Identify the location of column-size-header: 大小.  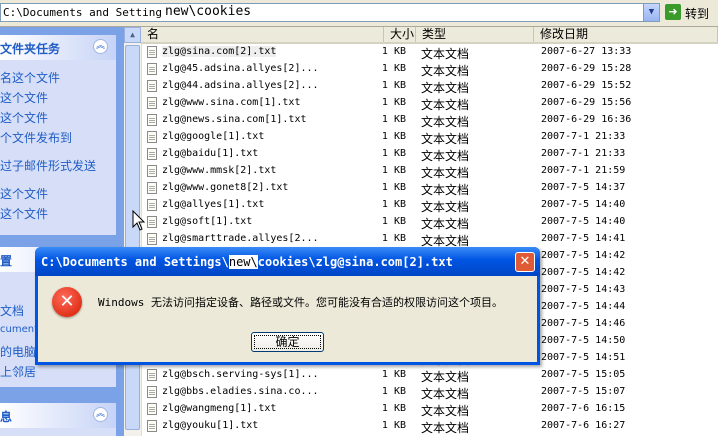
(400, 34).